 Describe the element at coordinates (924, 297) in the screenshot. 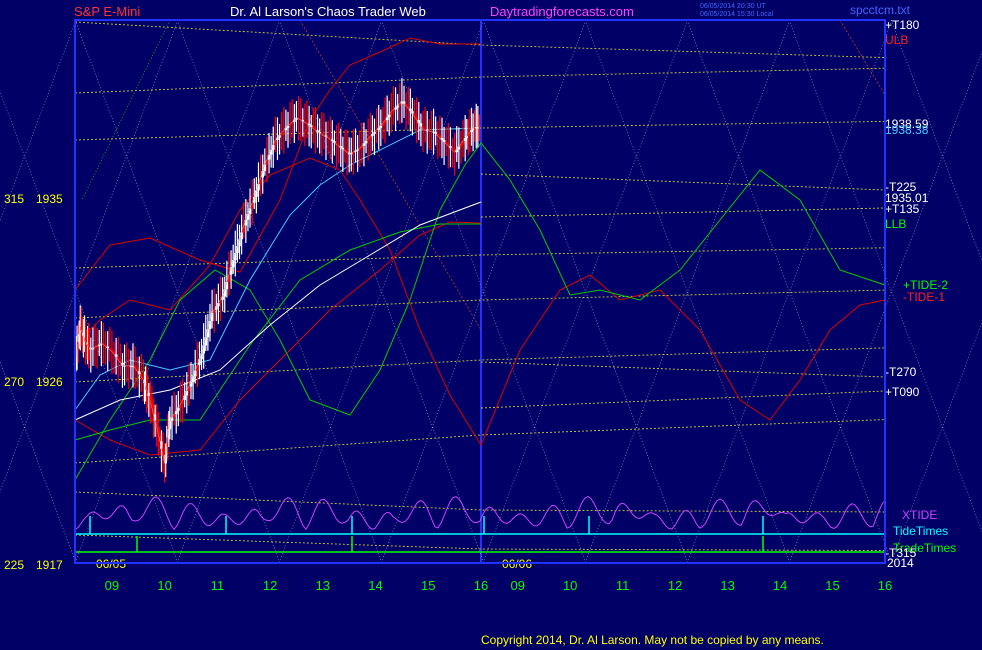

I see `right-label: -TIDE-1` at that location.